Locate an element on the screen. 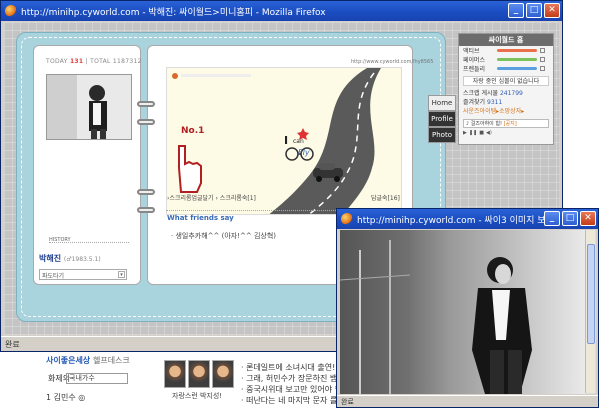 The height and width of the screenshot is (409, 600). news-item: · 그래, 허민수가 장문하진 뱀이 is located at coordinates (293, 378).